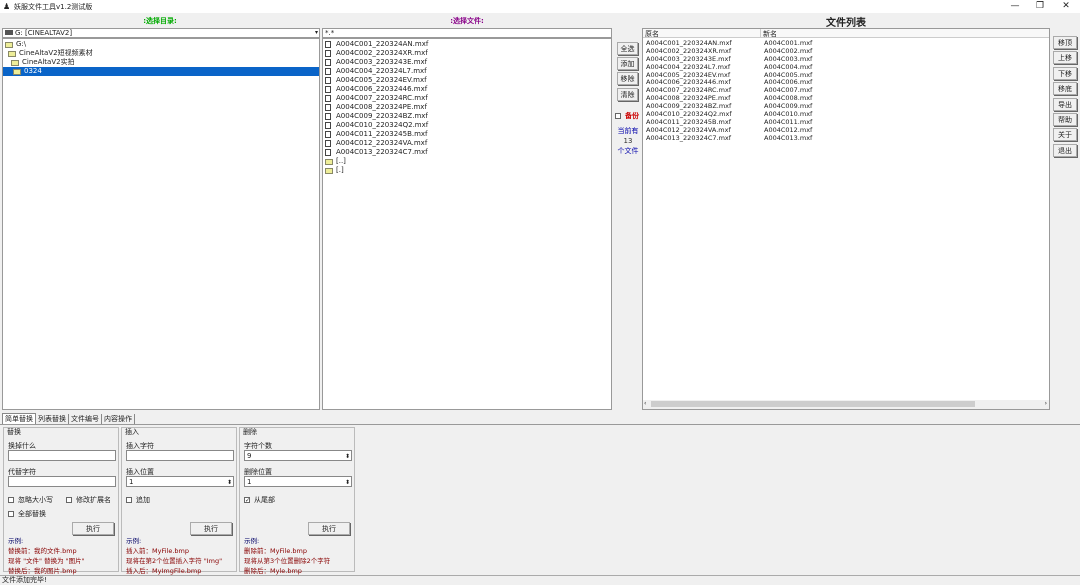 The image size is (1080, 585). What do you see at coordinates (341, 161) in the screenshot?
I see `dir-name: [..]` at bounding box center [341, 161].